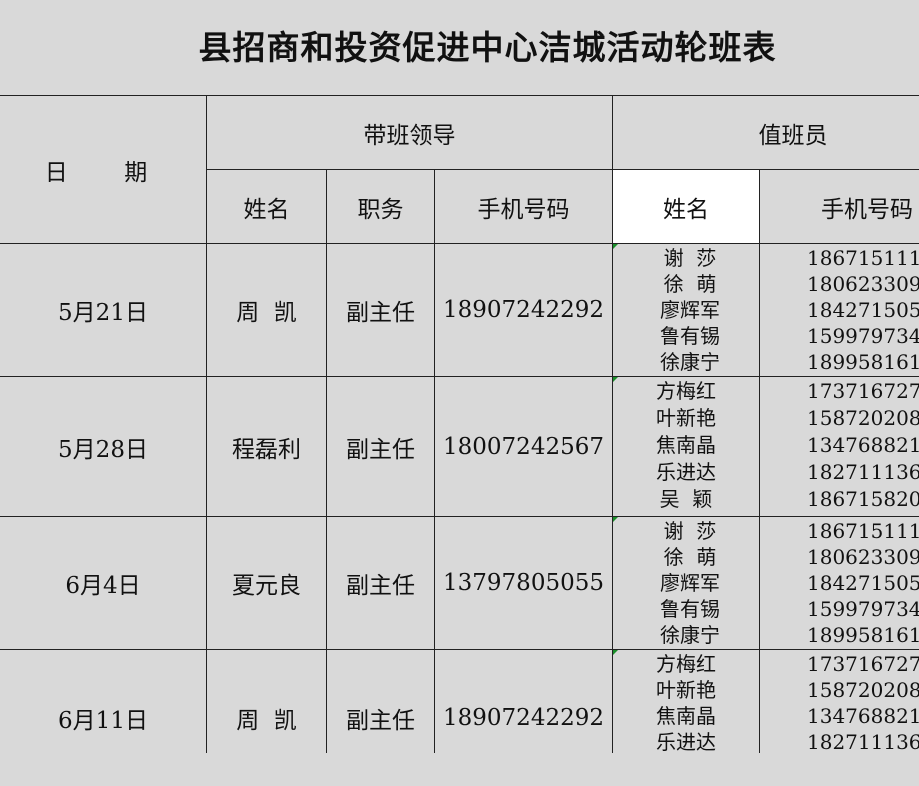  I want to click on row-date: 6月11日, so click(103, 721).